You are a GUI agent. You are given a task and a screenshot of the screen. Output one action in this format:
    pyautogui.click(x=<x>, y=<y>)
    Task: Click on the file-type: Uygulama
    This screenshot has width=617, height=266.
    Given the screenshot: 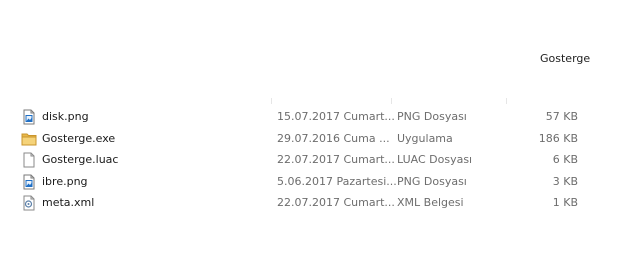 What is the action you would take?
    pyautogui.click(x=425, y=138)
    